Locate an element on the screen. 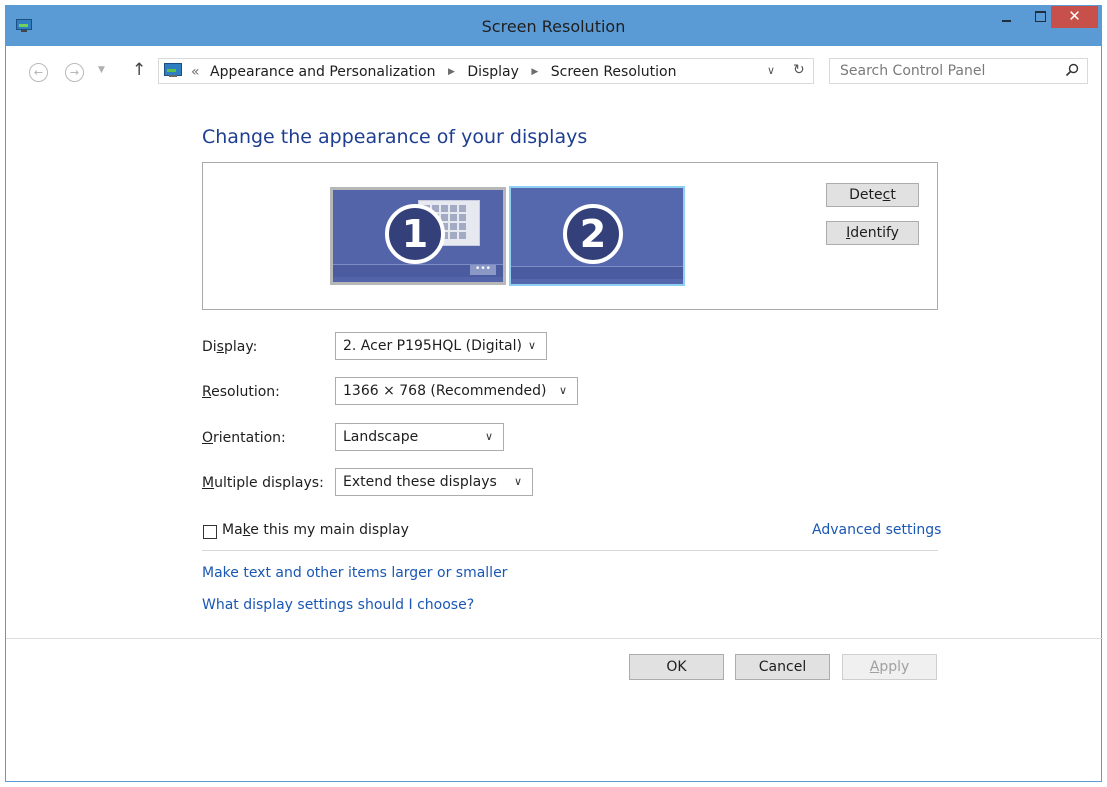 The width and height of the screenshot is (1107, 787). detect-button: Detect is located at coordinates (872, 195).